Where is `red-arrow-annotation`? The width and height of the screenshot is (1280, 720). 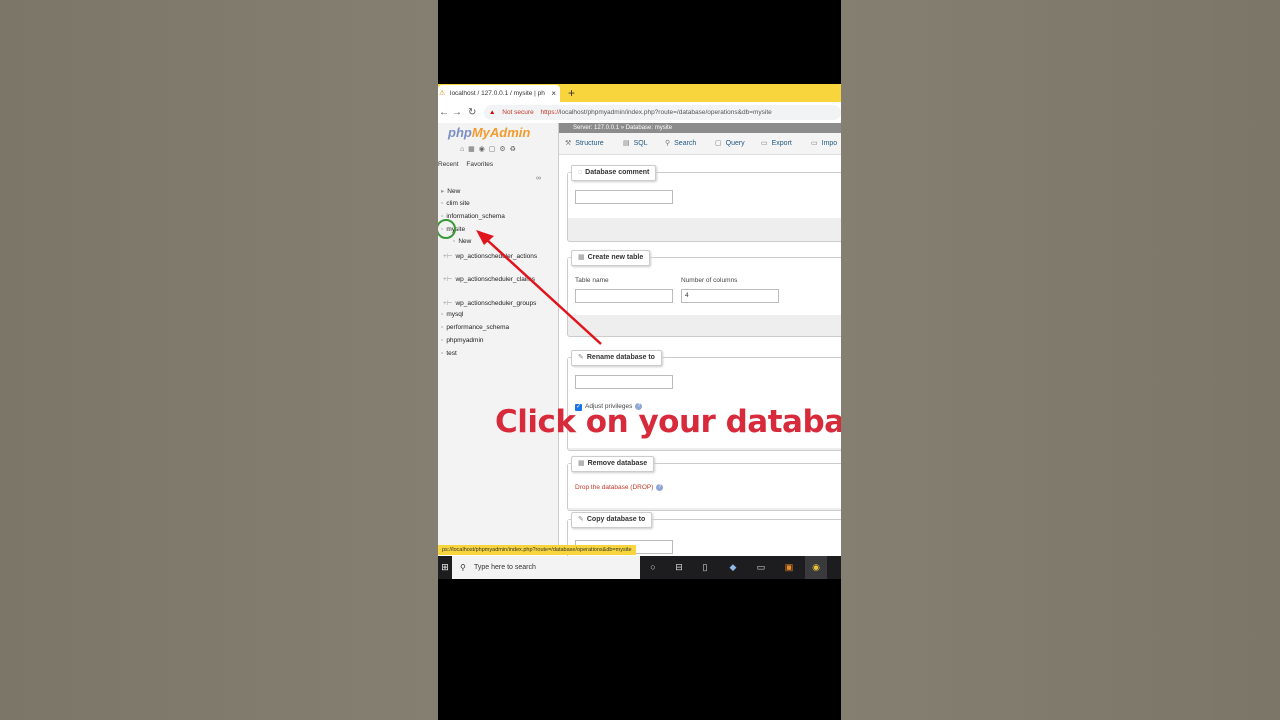 red-arrow-annotation is located at coordinates (539, 287).